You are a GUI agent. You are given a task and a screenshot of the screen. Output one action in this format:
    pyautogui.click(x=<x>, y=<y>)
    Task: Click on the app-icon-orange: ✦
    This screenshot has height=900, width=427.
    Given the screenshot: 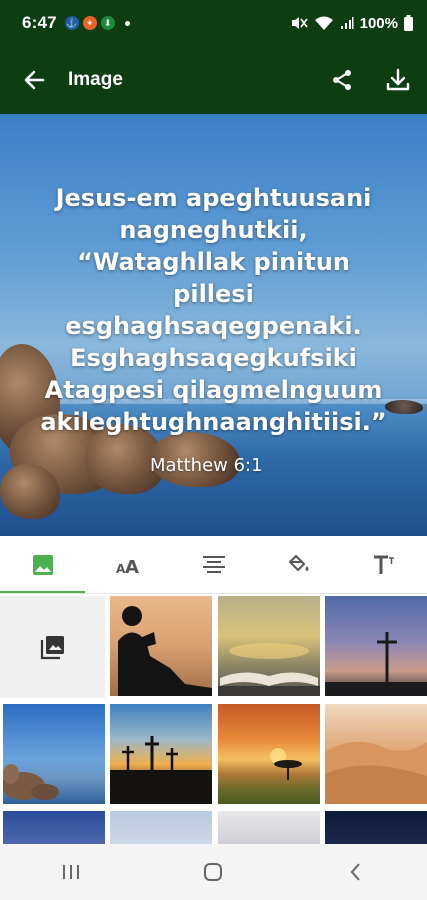 What is the action you would take?
    pyautogui.click(x=89, y=23)
    